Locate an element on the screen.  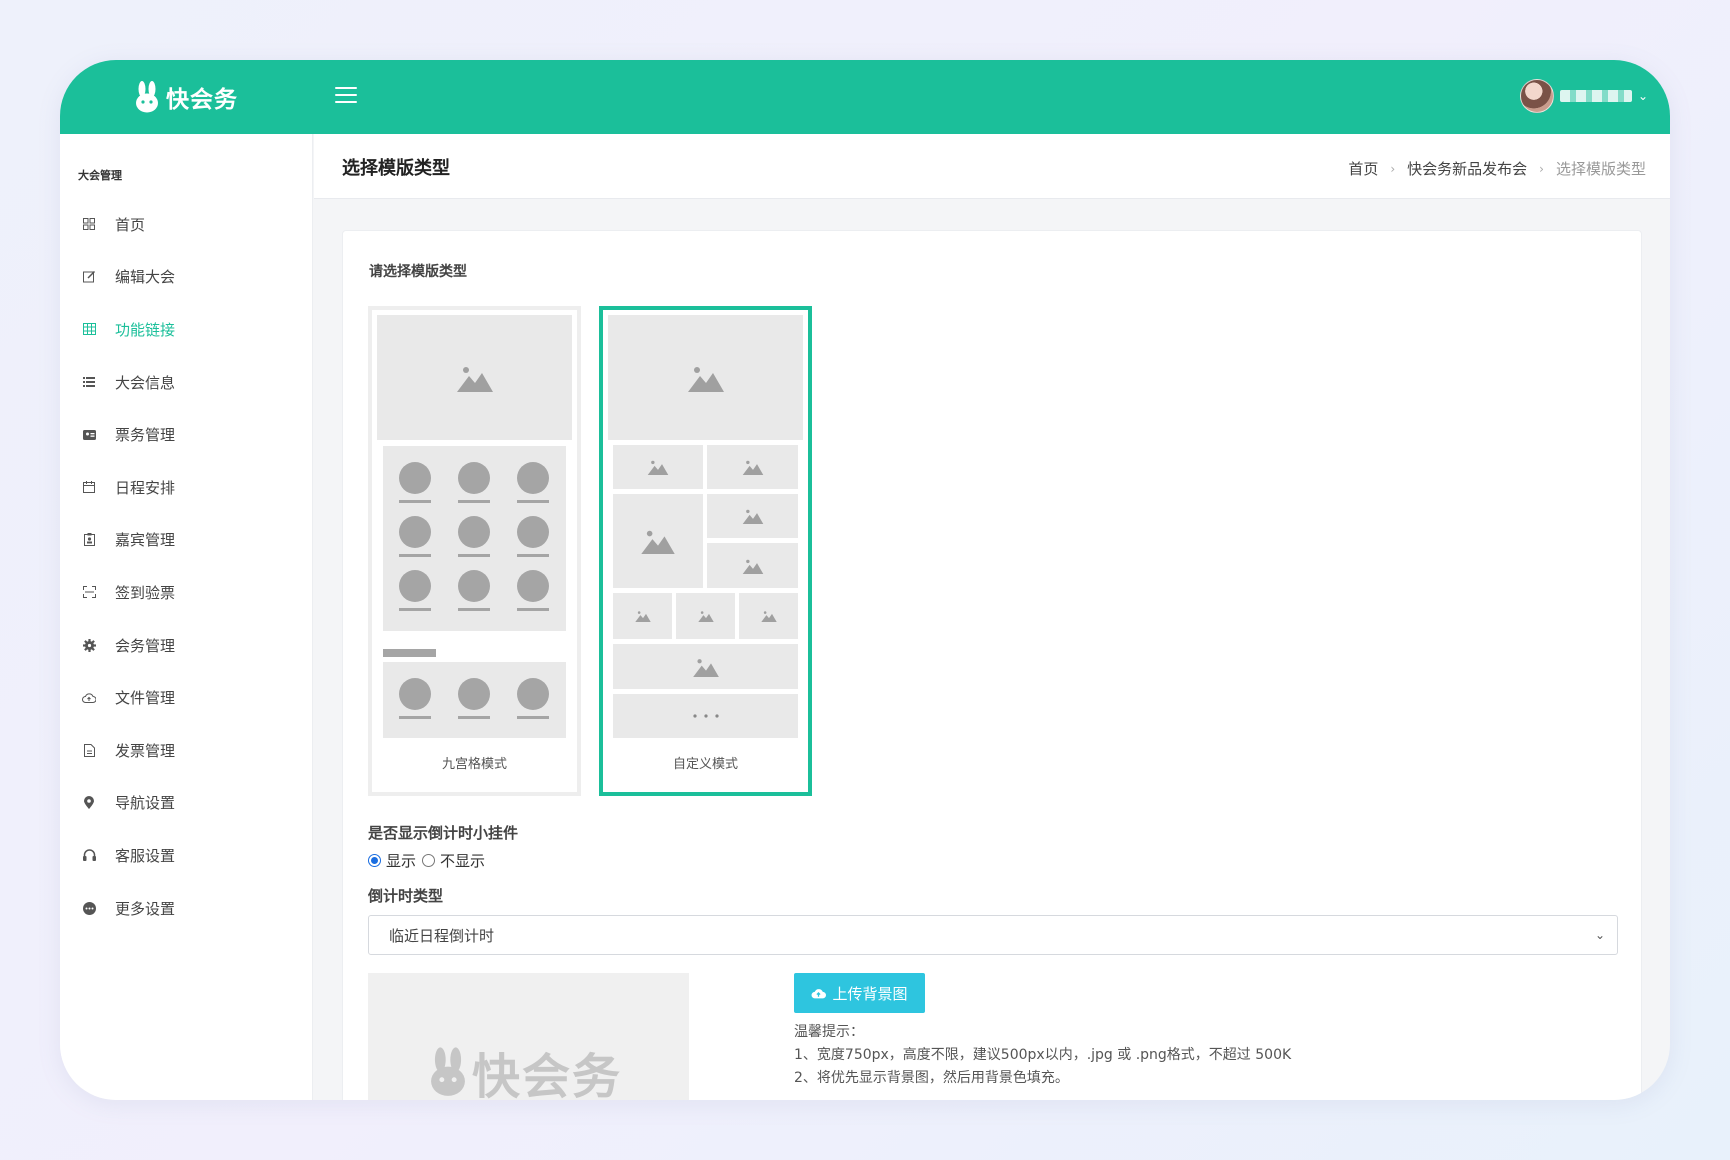
banner-image-icon is located at coordinates (705, 377).